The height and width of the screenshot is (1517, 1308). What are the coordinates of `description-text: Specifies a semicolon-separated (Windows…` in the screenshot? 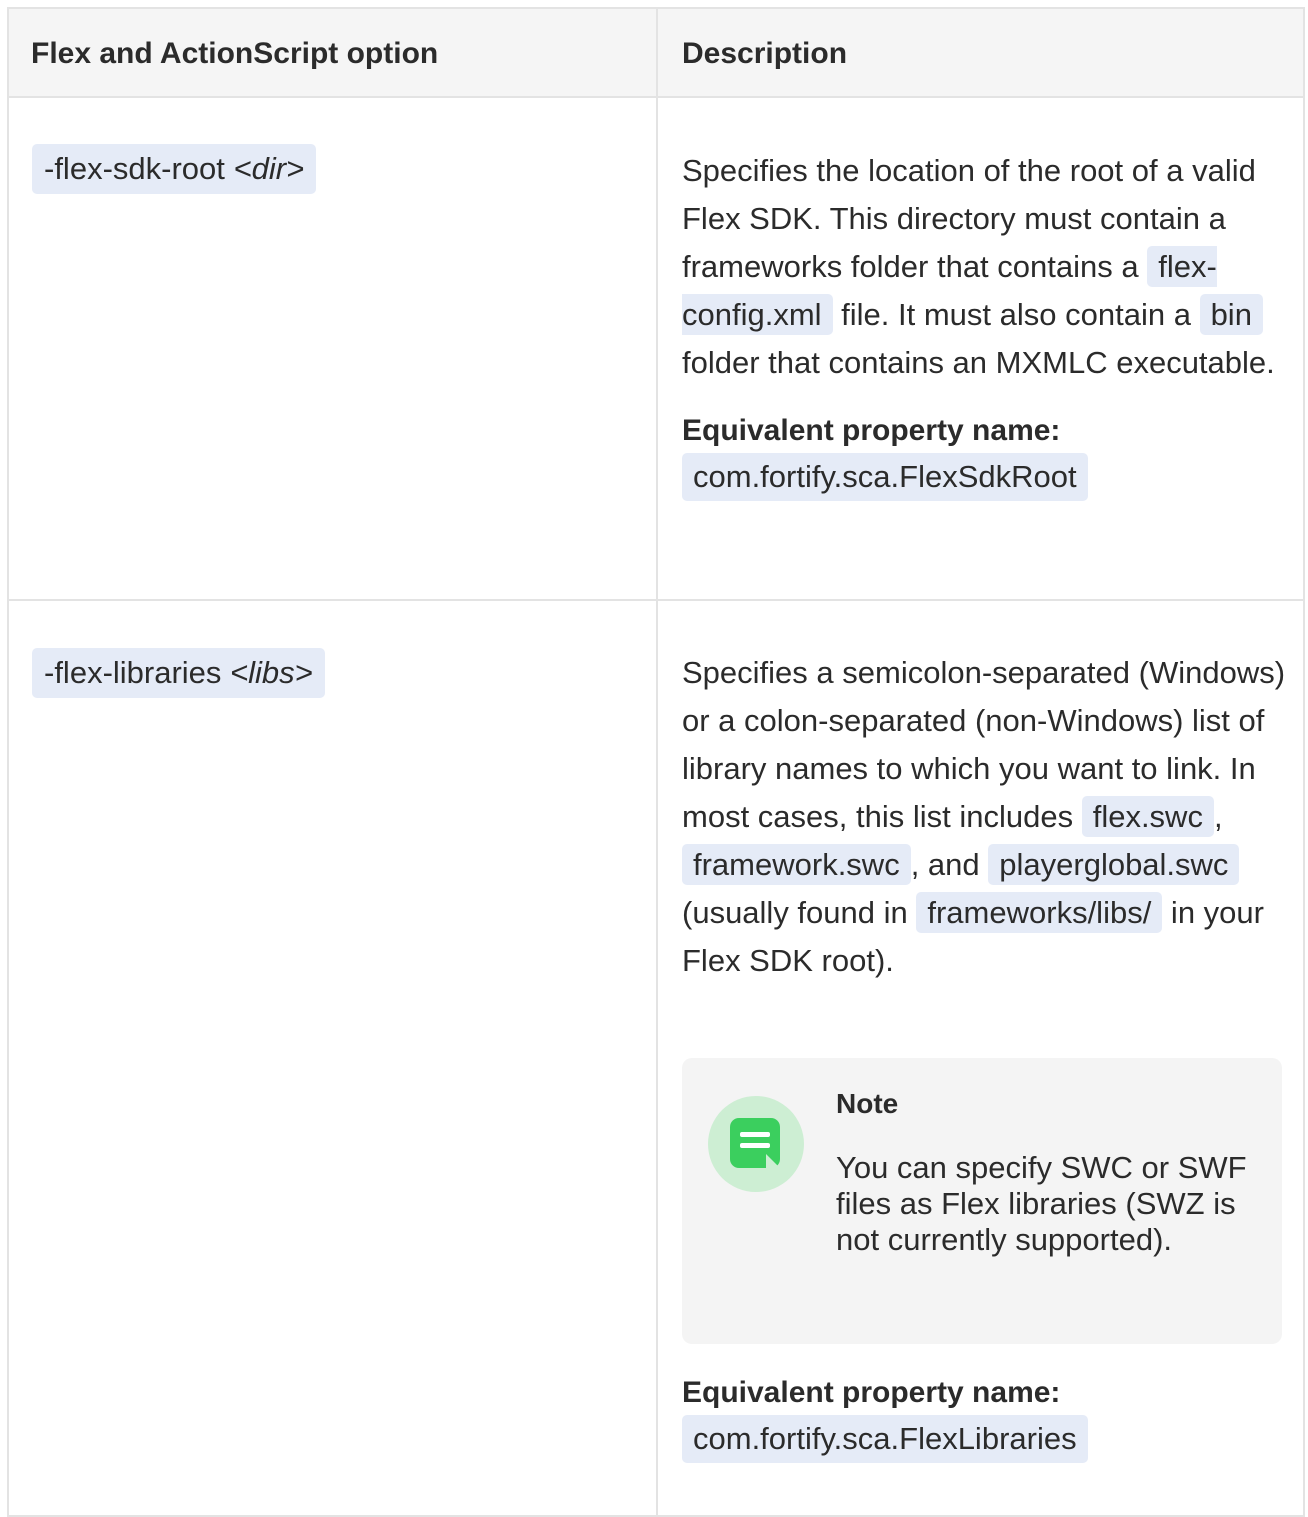 It's located at (984, 817).